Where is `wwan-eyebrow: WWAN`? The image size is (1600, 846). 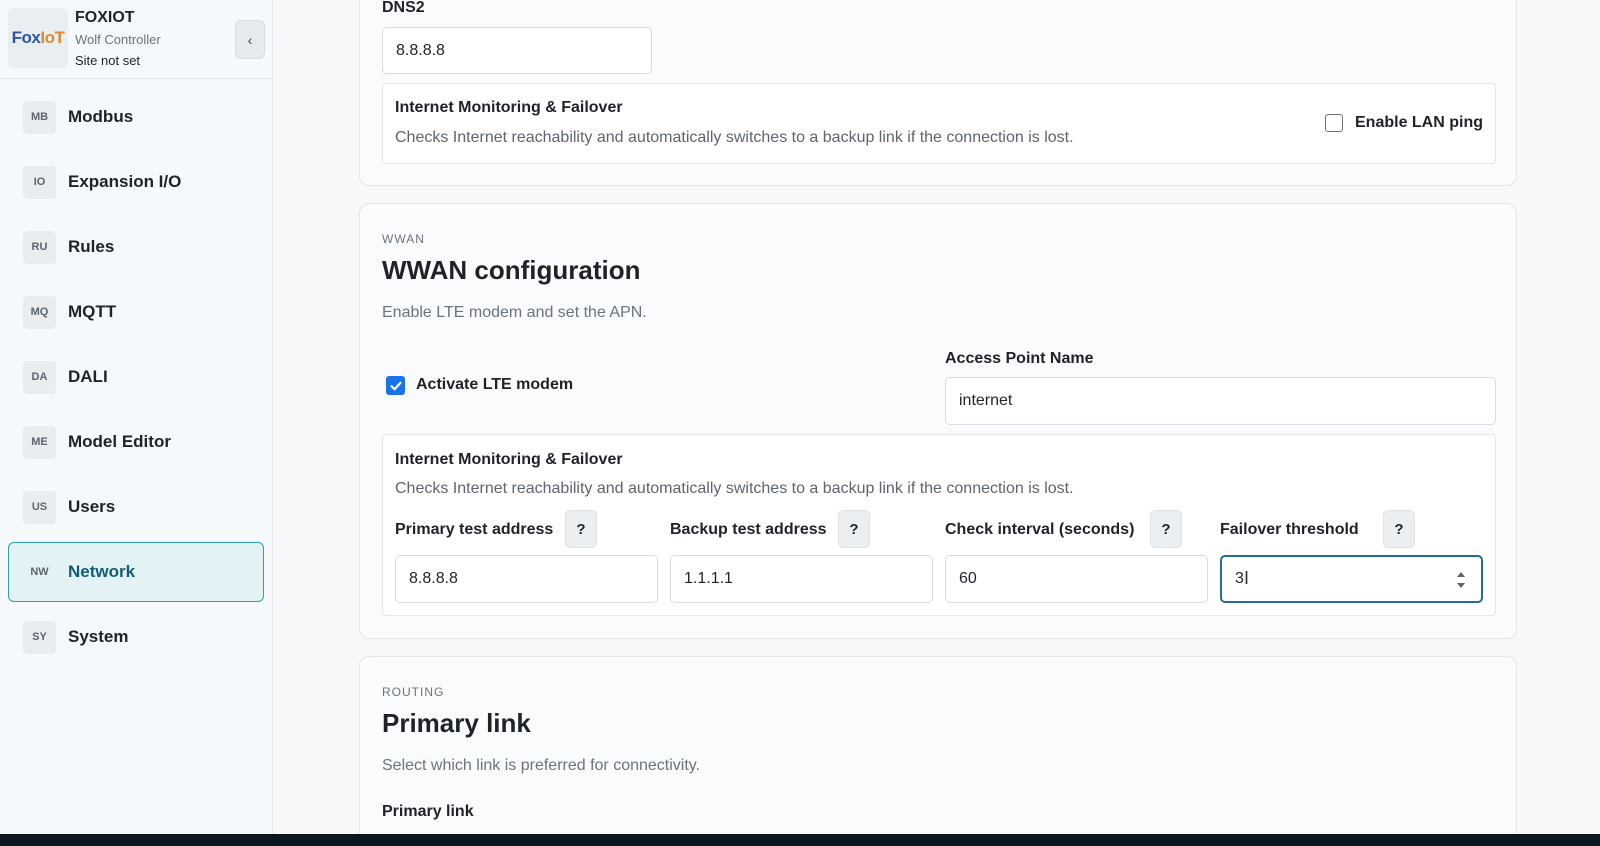 wwan-eyebrow: WWAN is located at coordinates (403, 239).